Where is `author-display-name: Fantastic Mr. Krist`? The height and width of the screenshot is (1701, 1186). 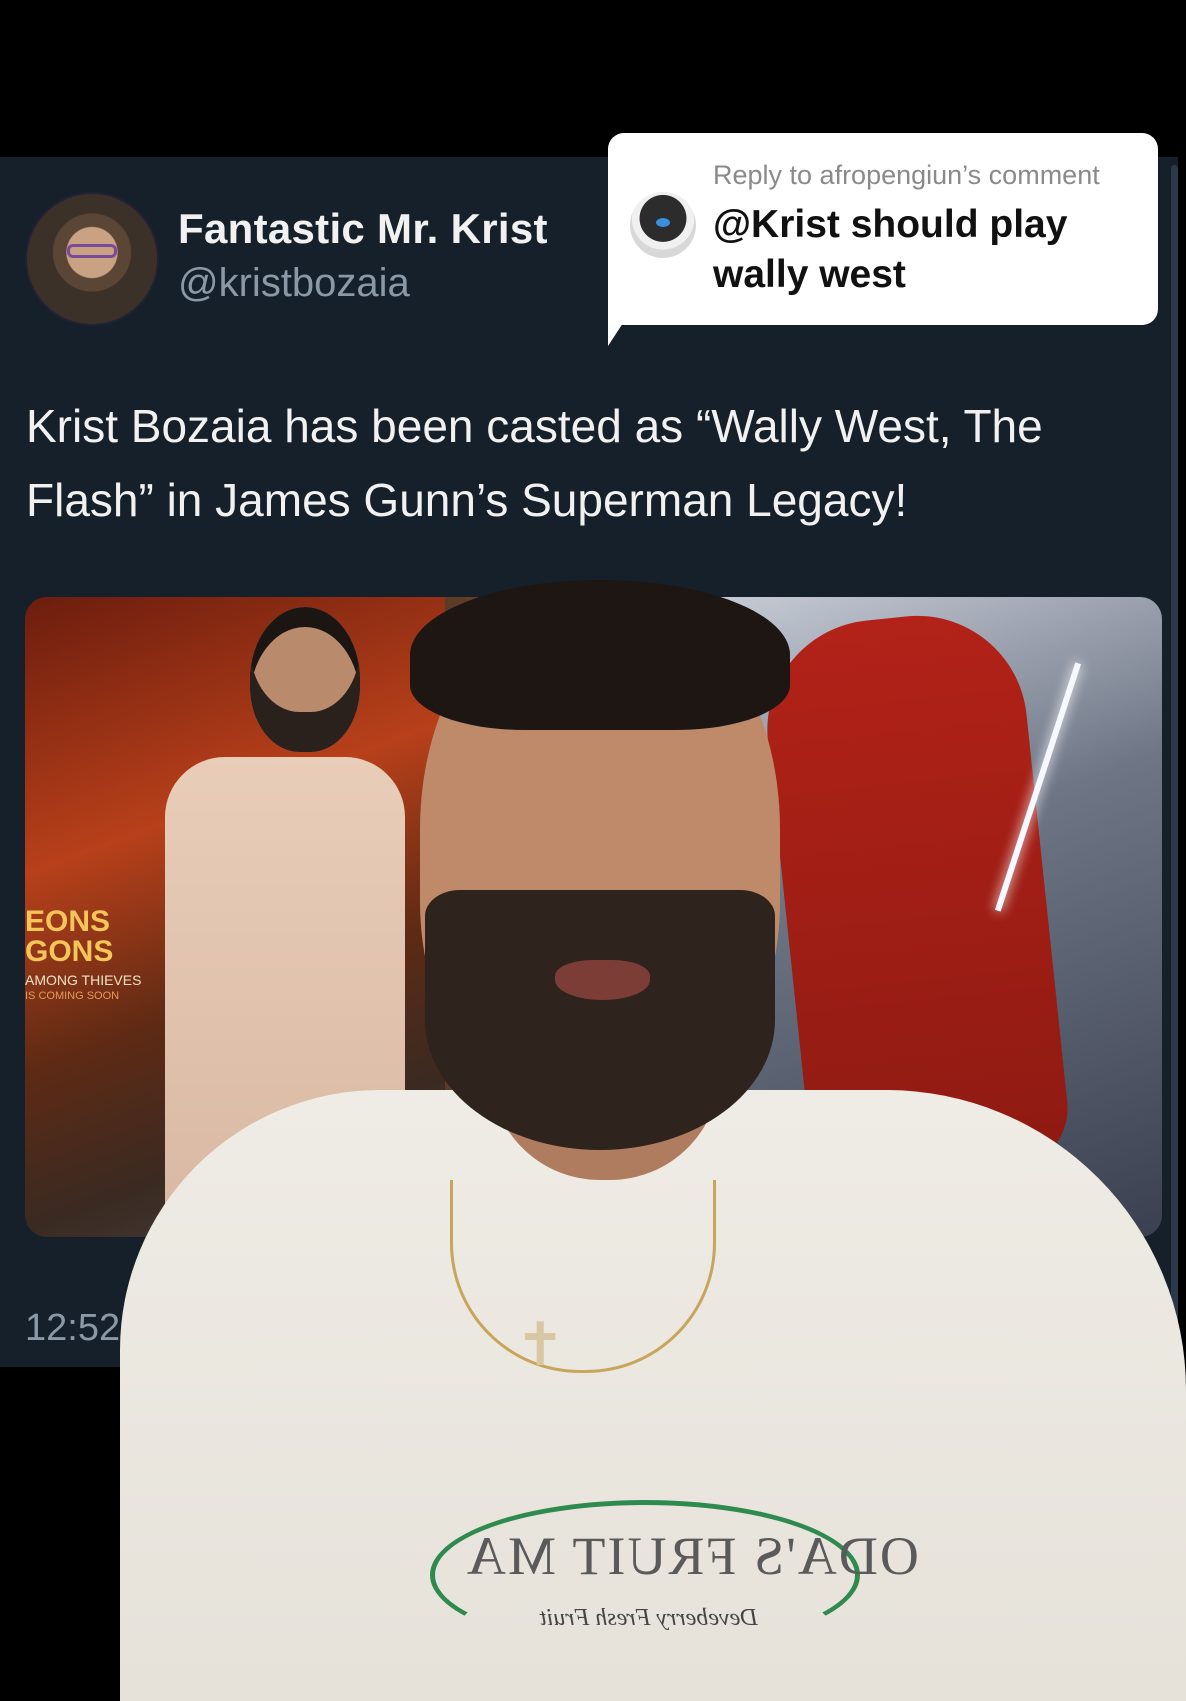
author-display-name: Fantastic Mr. Krist is located at coordinates (363, 229).